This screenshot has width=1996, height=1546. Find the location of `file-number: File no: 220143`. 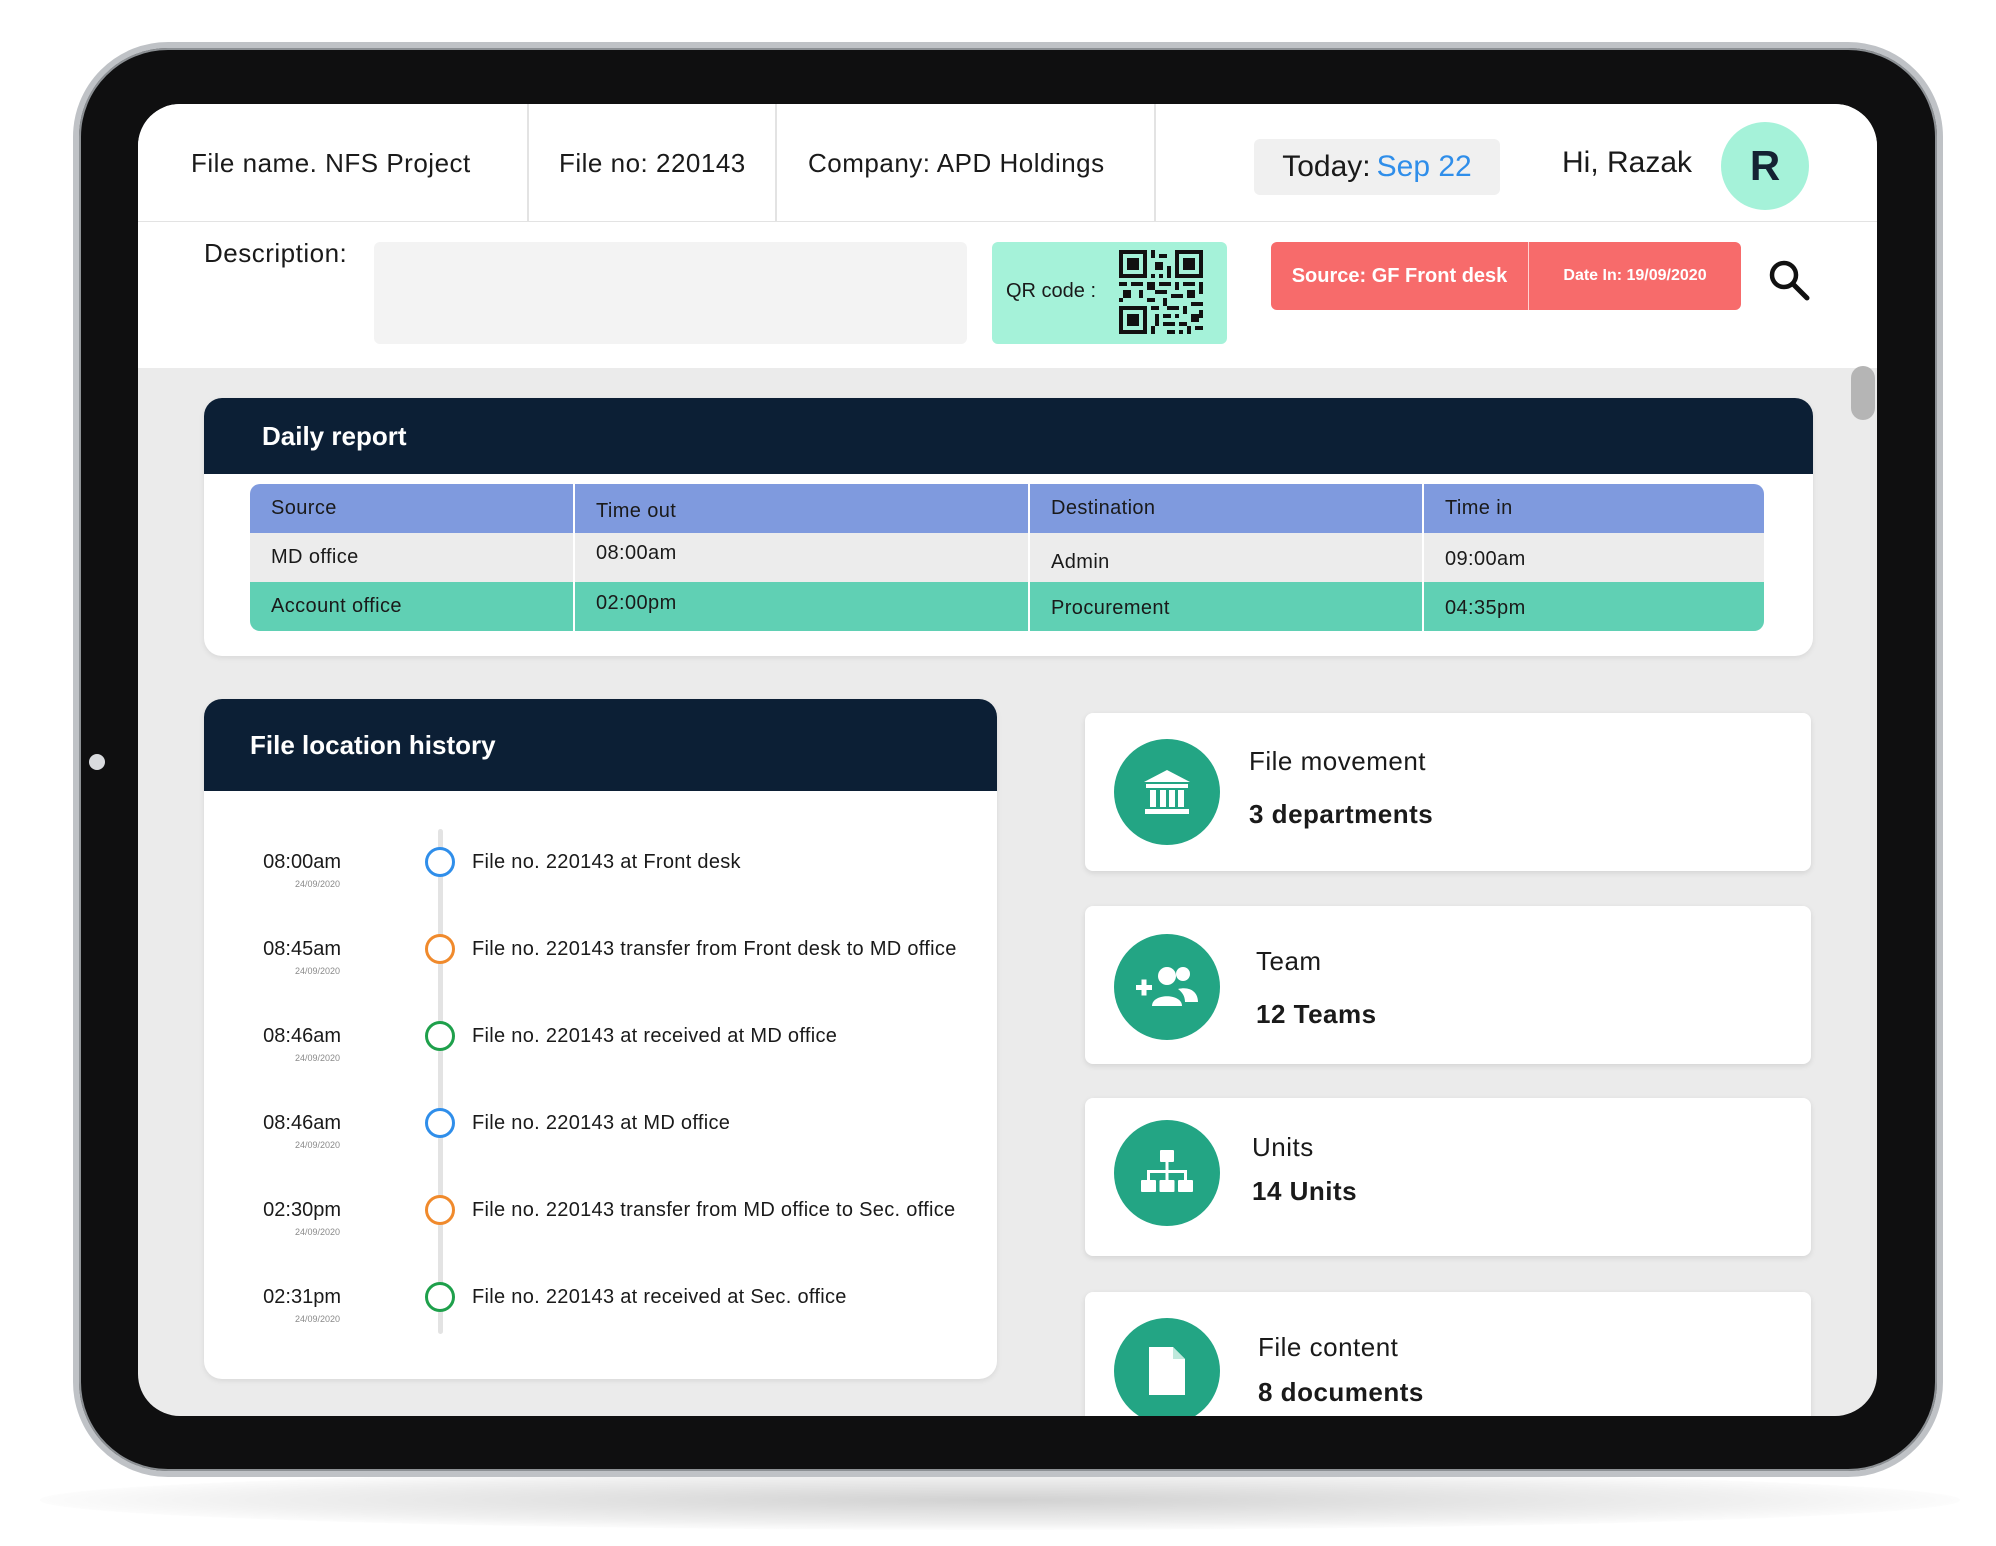

file-number: File no: 220143 is located at coordinates (652, 162).